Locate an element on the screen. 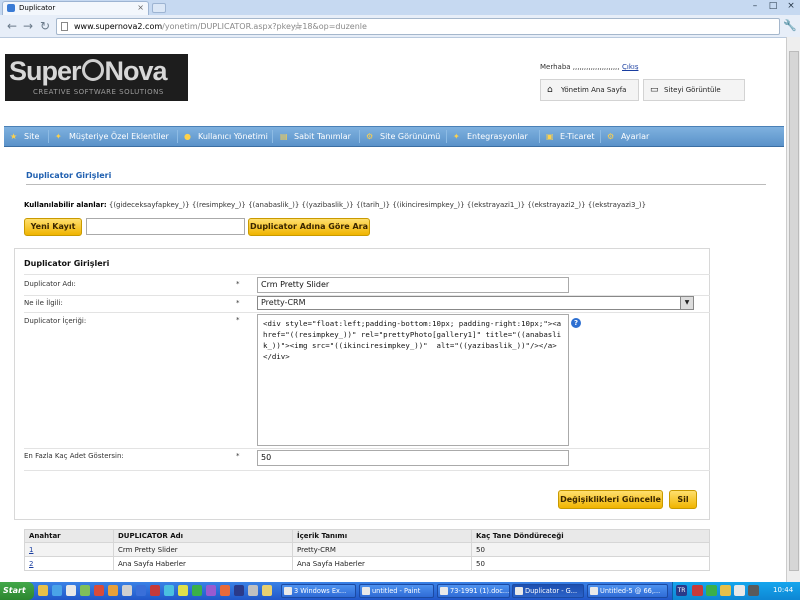 Image resolution: width=800 pixels, height=600 pixels. browser-tab: Duplicator × is located at coordinates (75, 8).